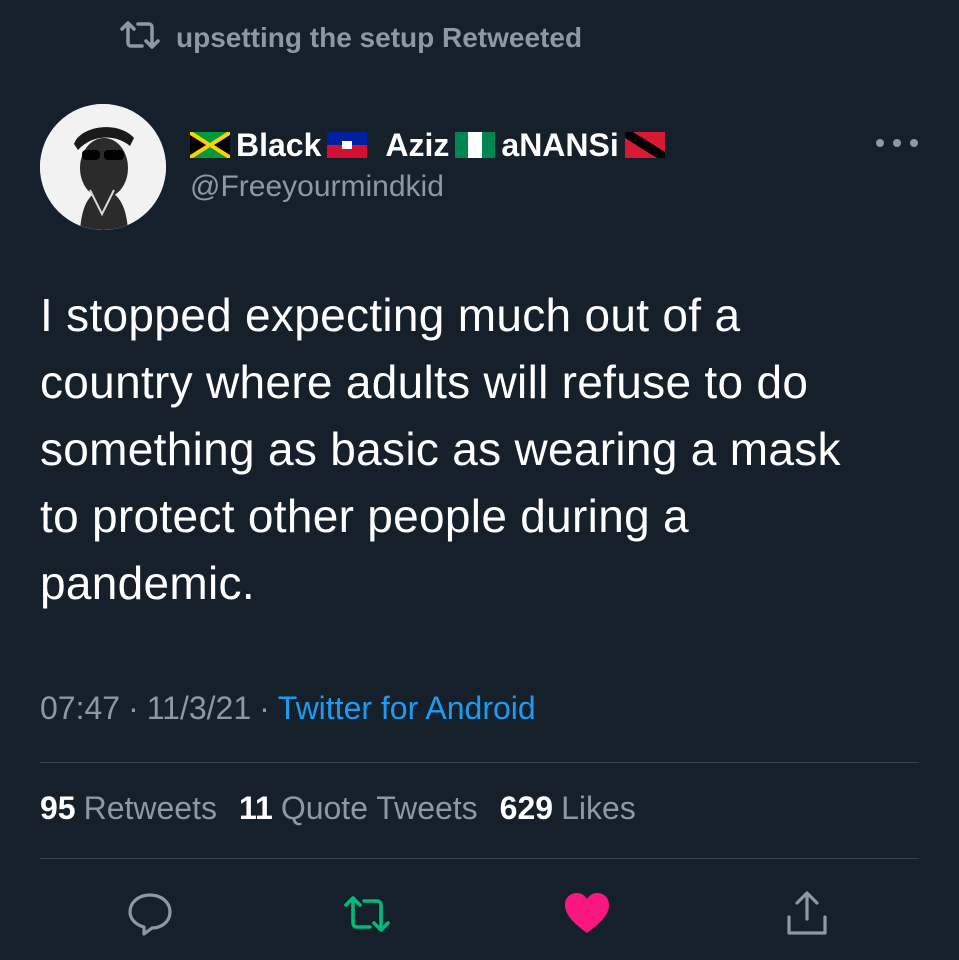 The image size is (959, 960). I want to click on tweet-meta: 07:47 · 11/3/21 · Twitter for Android, so click(288, 708).